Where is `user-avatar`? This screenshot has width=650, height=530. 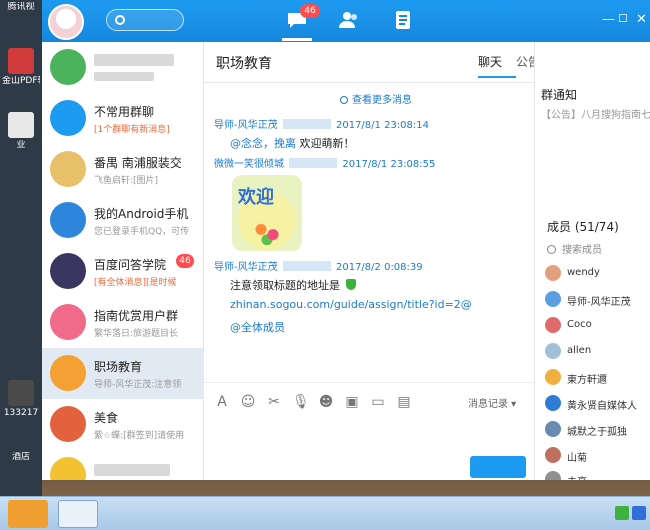 user-avatar is located at coordinates (66, 22).